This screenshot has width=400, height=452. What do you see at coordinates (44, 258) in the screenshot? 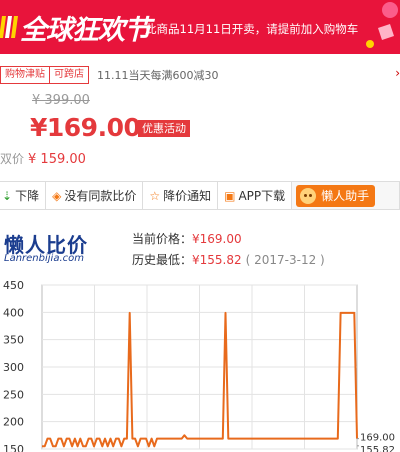
I see `lanren-url: Lanrenbijia.com` at bounding box center [44, 258].